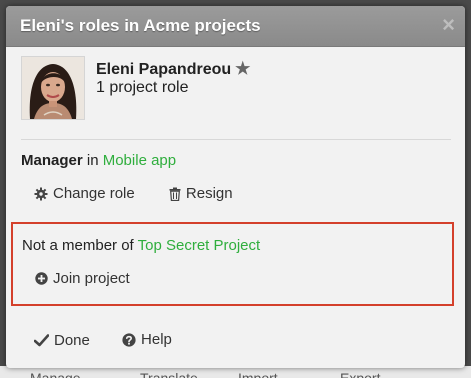 The image size is (471, 378). I want to click on done-label: Done, so click(72, 340).